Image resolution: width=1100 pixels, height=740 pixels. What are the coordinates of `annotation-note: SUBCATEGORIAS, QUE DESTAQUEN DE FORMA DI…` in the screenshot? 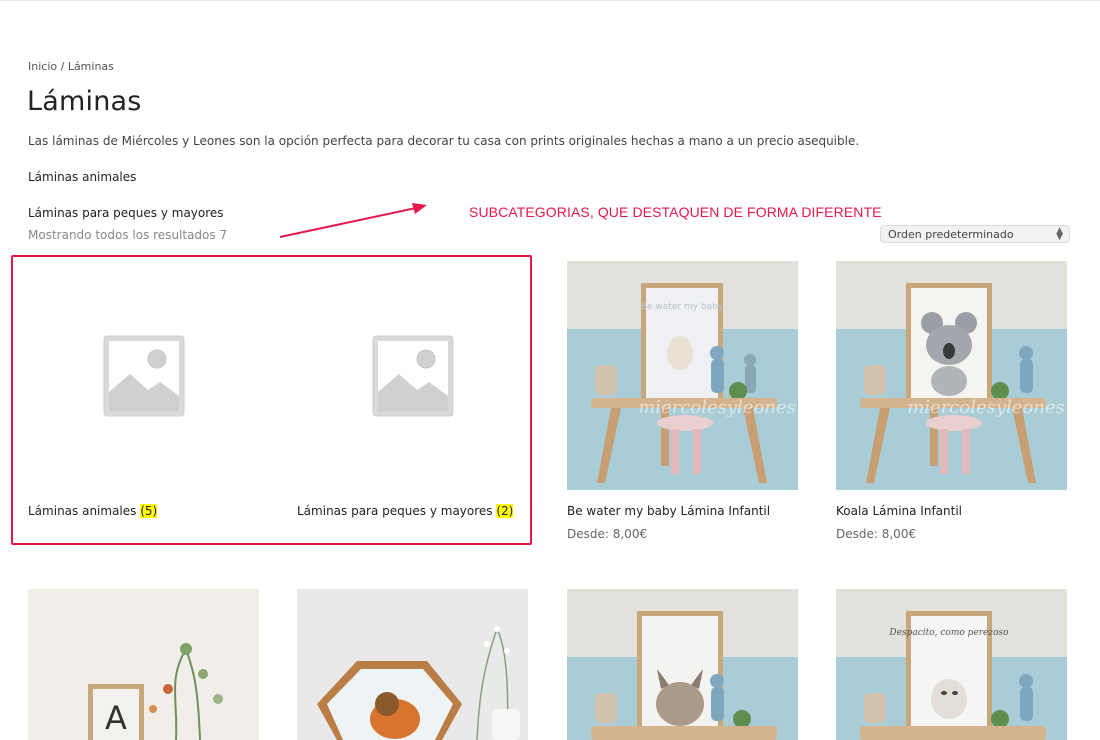 It's located at (675, 212).